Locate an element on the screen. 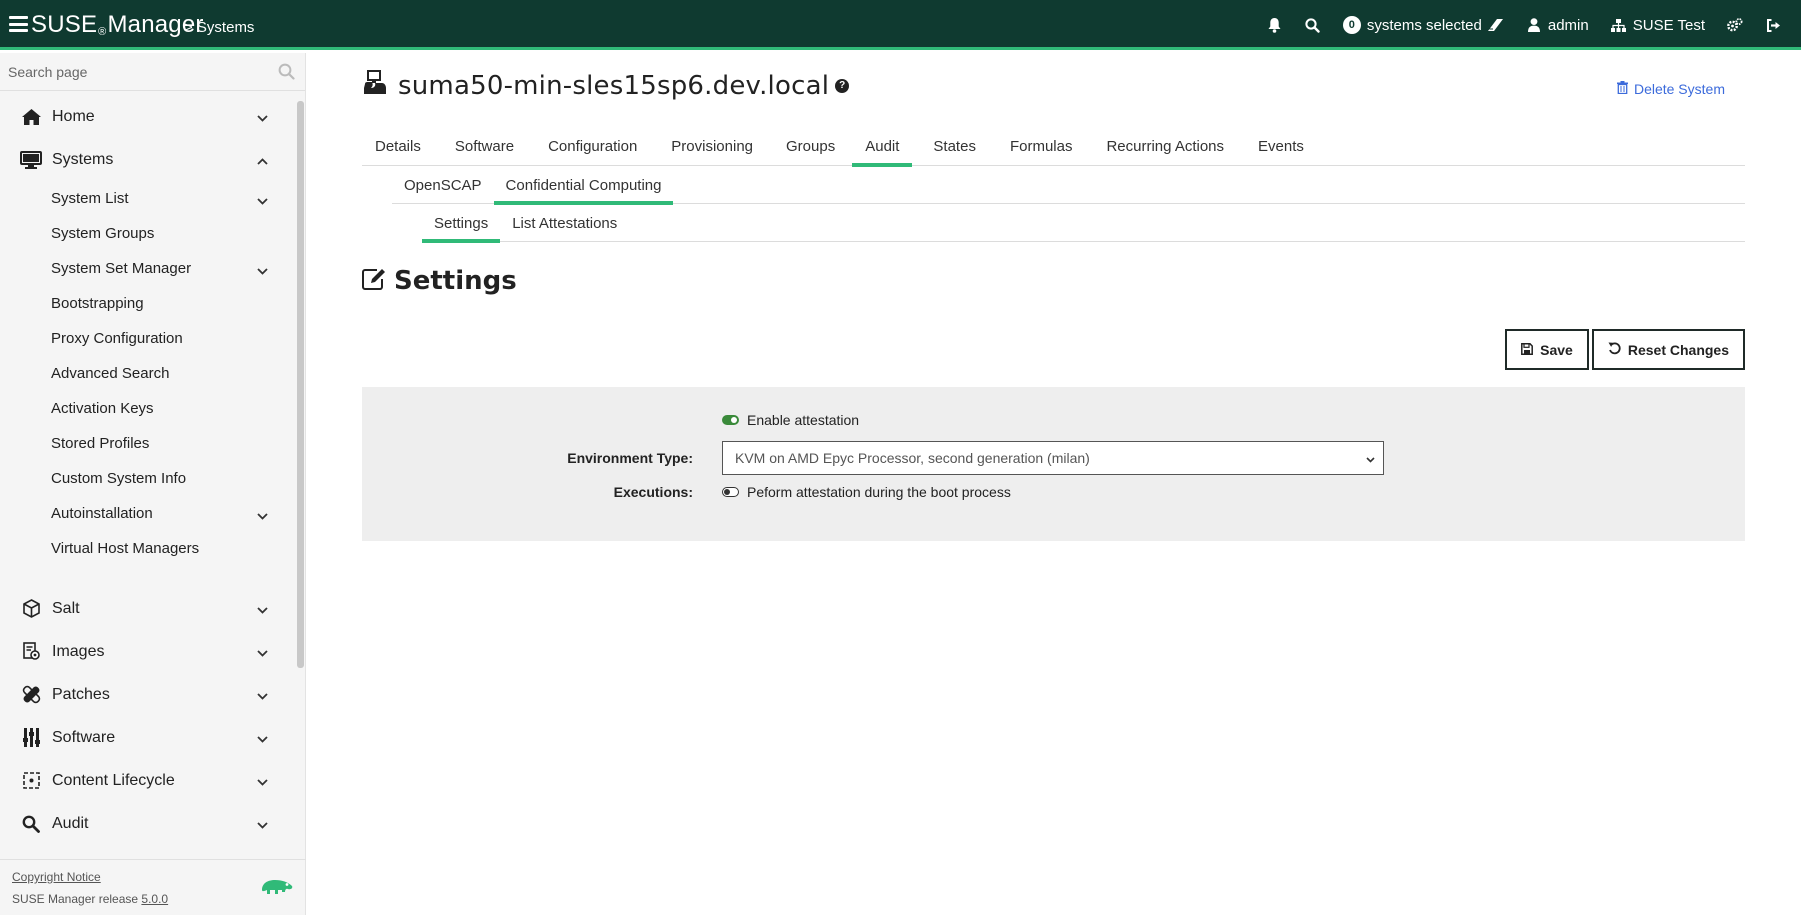 This screenshot has height=915, width=1801. copyright-notice-link: Copyright Notice is located at coordinates (56, 877).